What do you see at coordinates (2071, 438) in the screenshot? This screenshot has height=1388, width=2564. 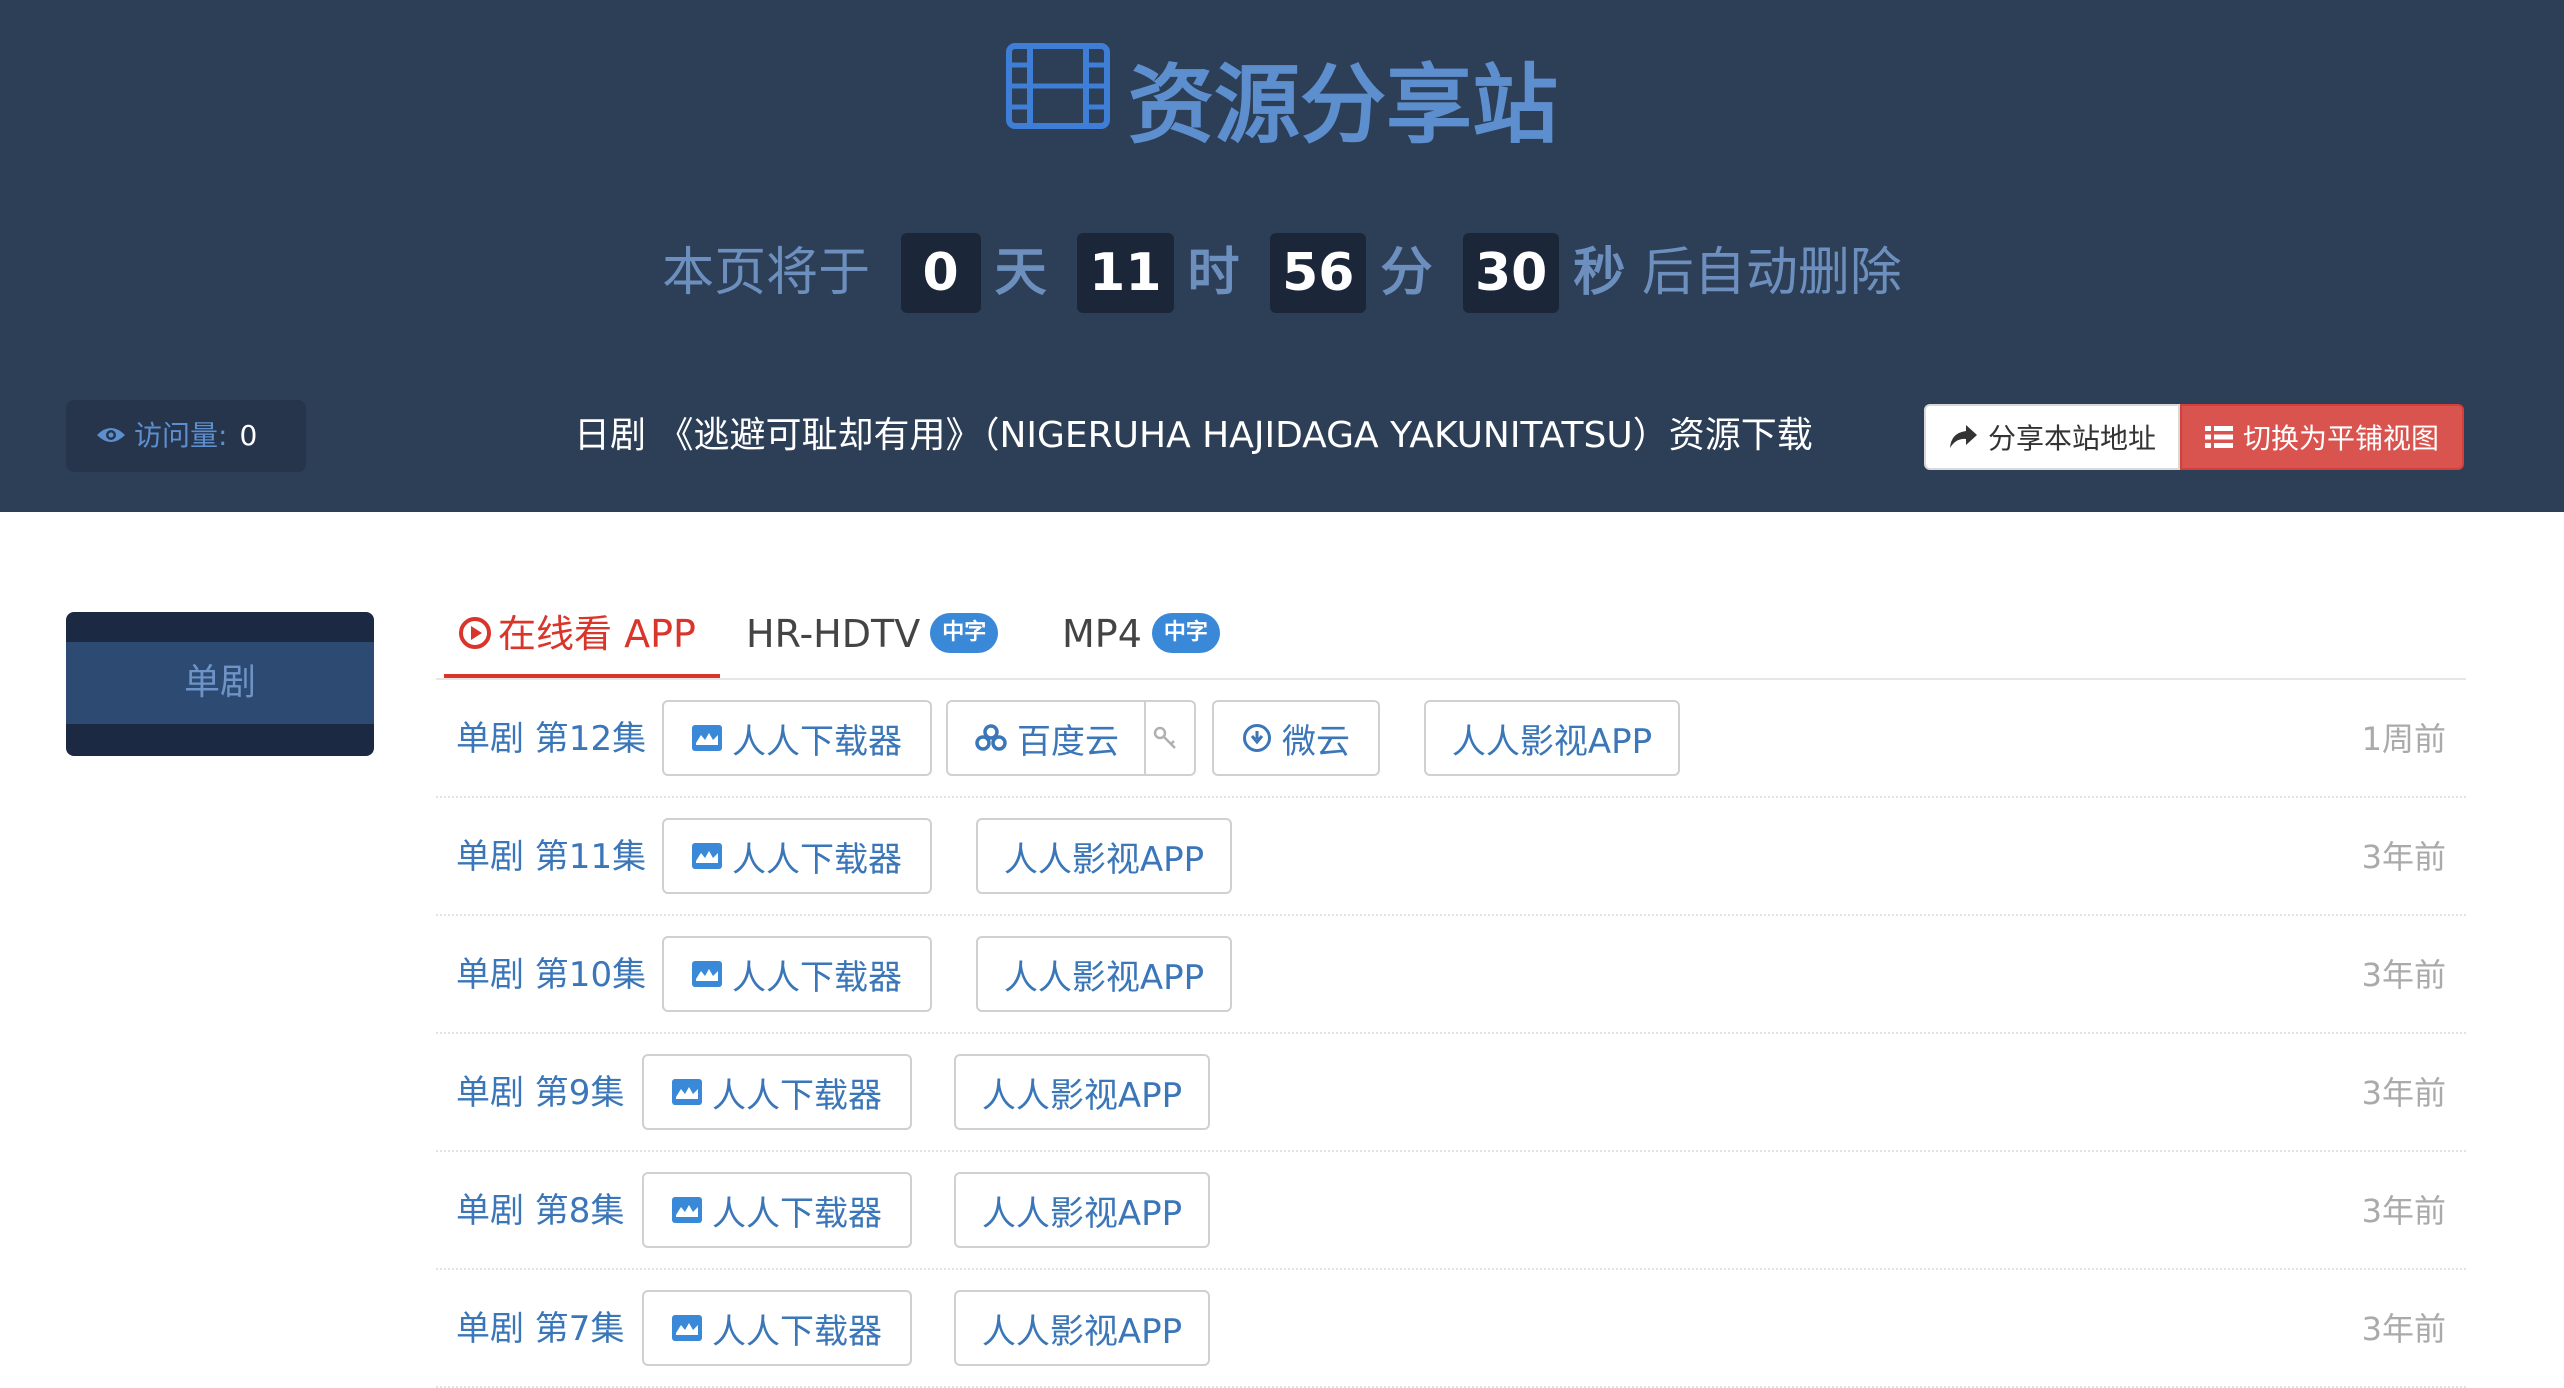 I see `share-site-button-label: 分享本站地址` at bounding box center [2071, 438].